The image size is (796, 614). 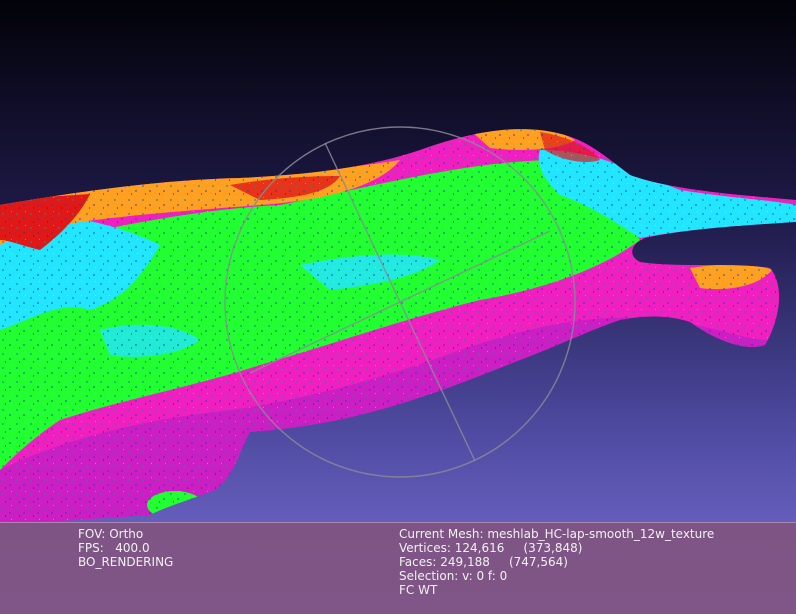 I want to click on selection-label: Selection: v: 0 f: 0, so click(x=453, y=576).